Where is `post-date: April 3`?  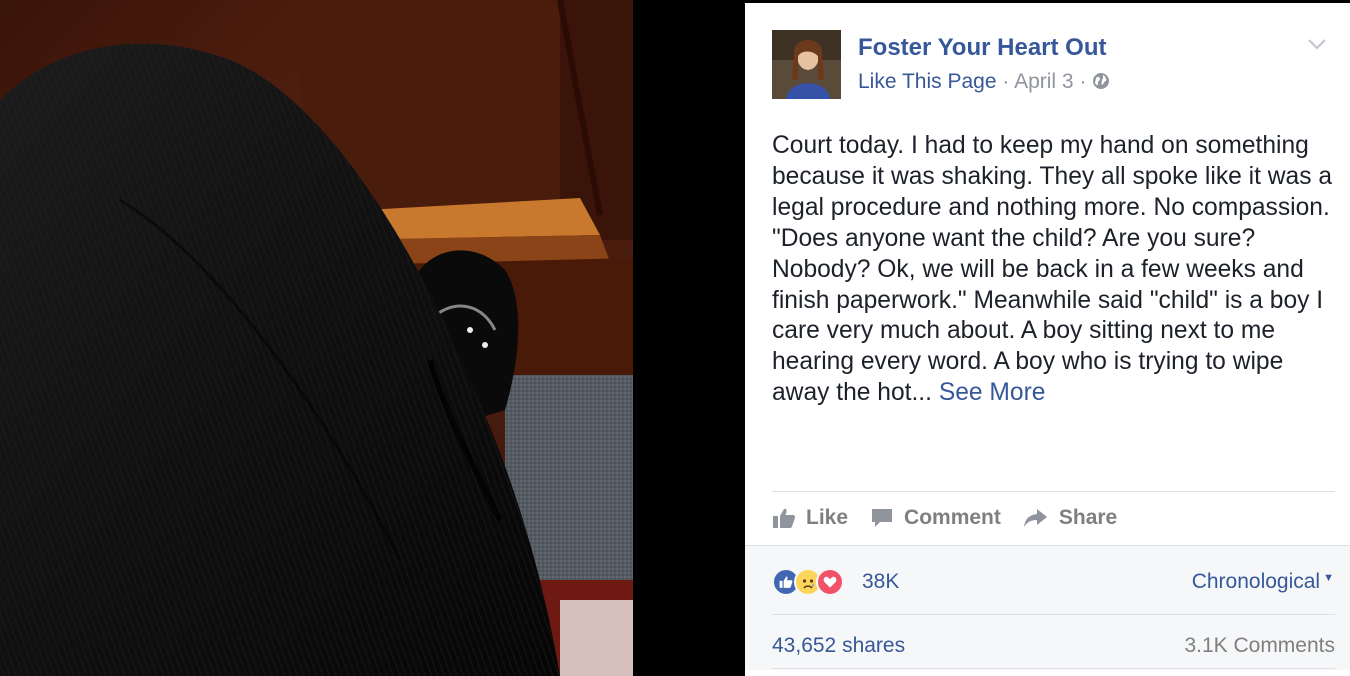 post-date: April 3 is located at coordinates (1044, 81).